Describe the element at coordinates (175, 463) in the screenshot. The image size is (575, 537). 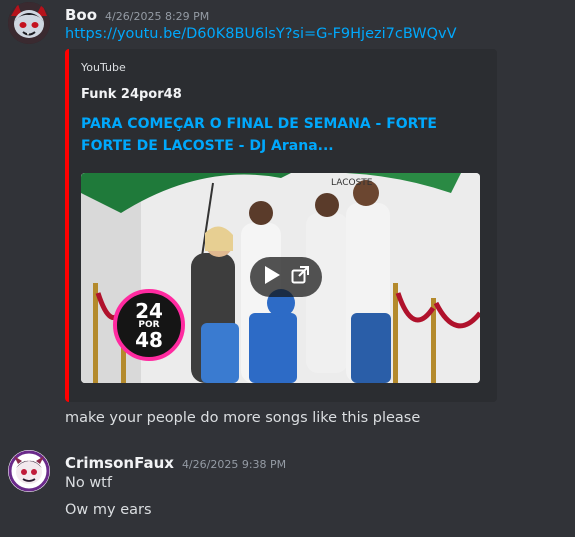
I see `message-header-crimsonfaux: CrimsonFaux 4/26/2025 9:38 PM` at that location.